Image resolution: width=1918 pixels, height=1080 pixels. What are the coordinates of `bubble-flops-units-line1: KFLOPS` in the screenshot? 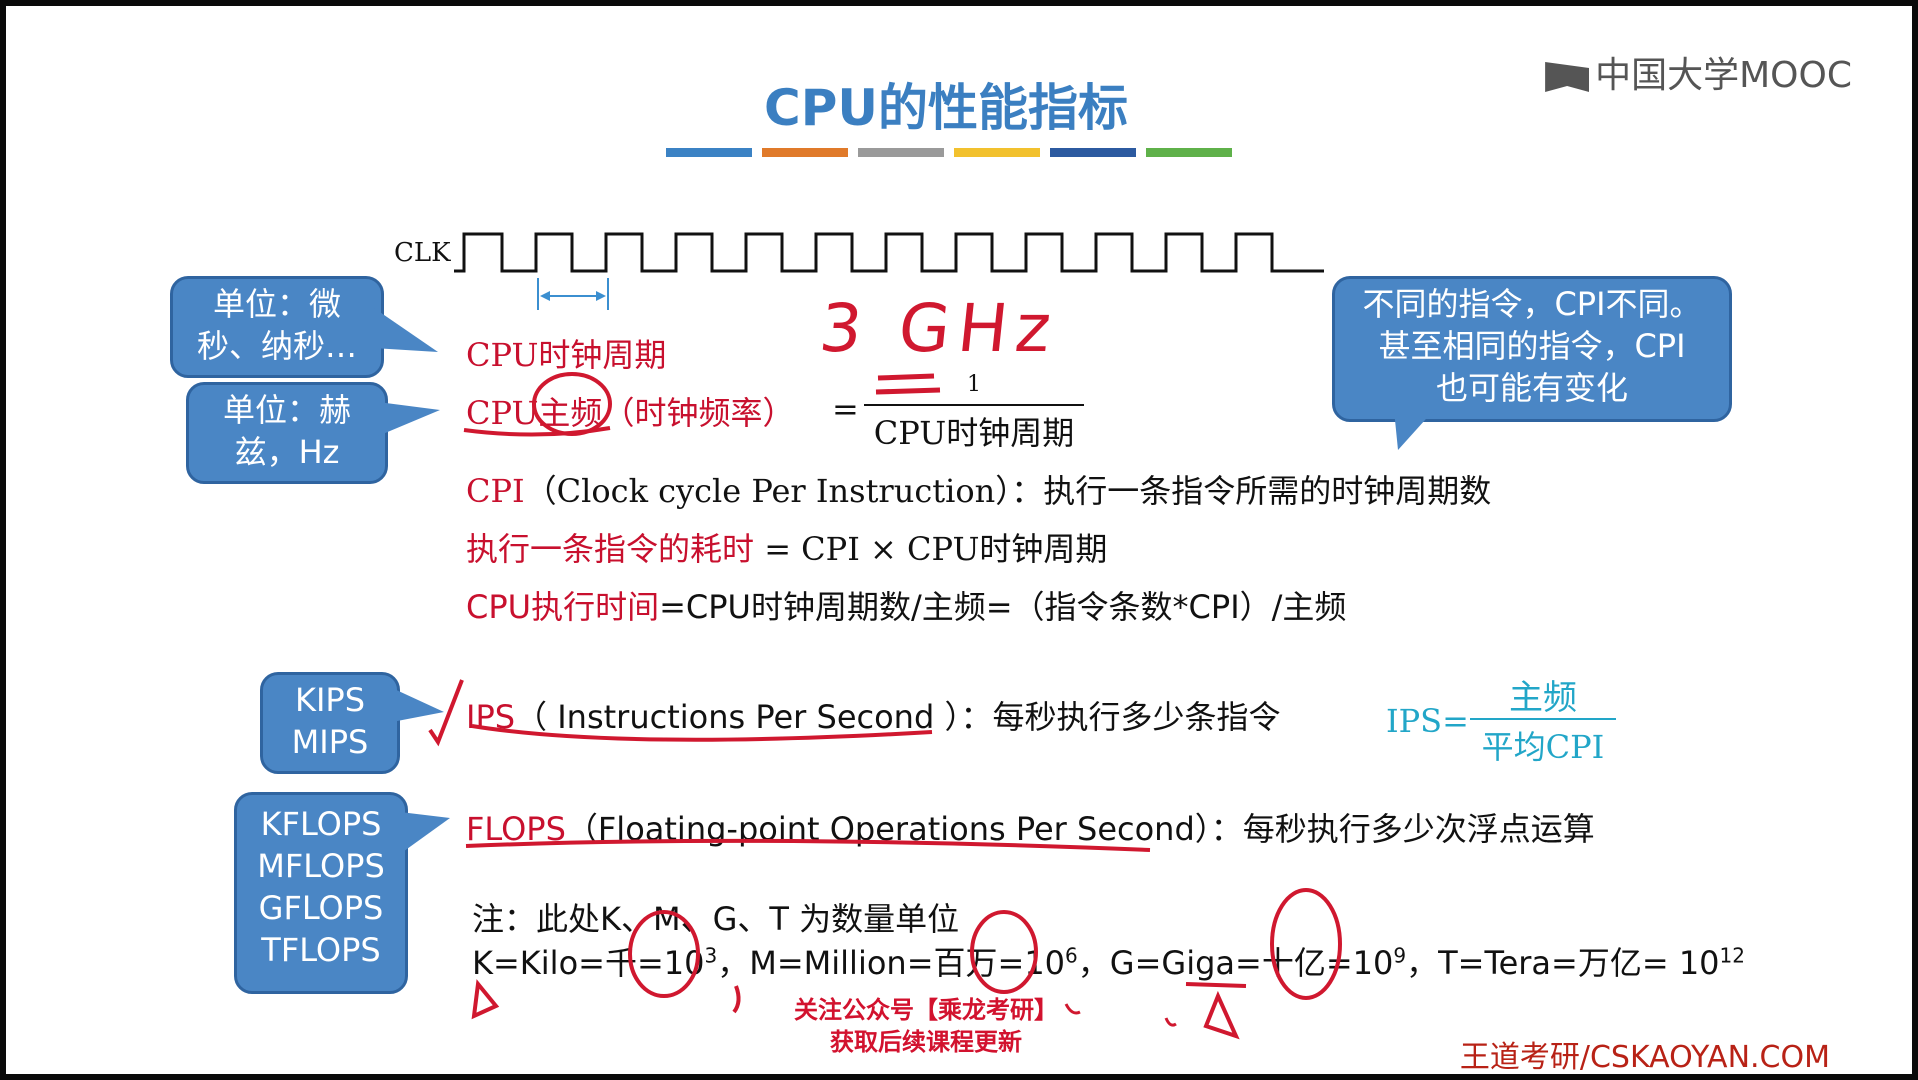 It's located at (321, 824).